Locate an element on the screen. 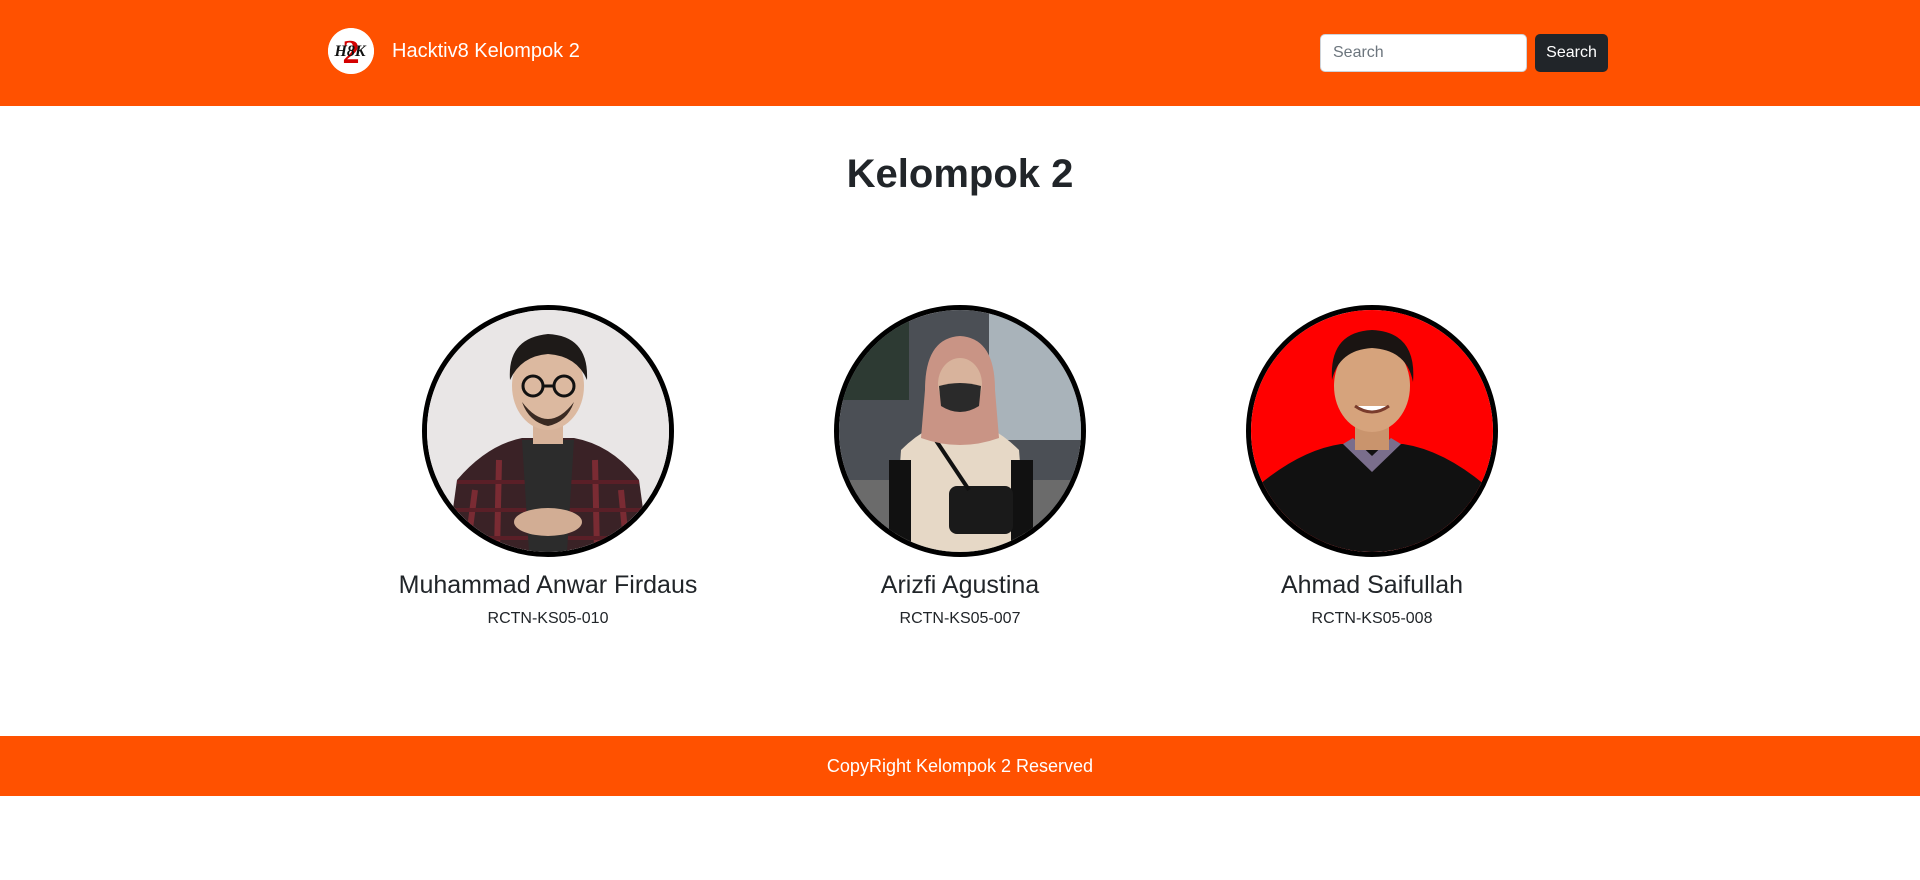  member-card: Ahmad Saifullah RCTN-KS05-008 is located at coordinates (1372, 466).